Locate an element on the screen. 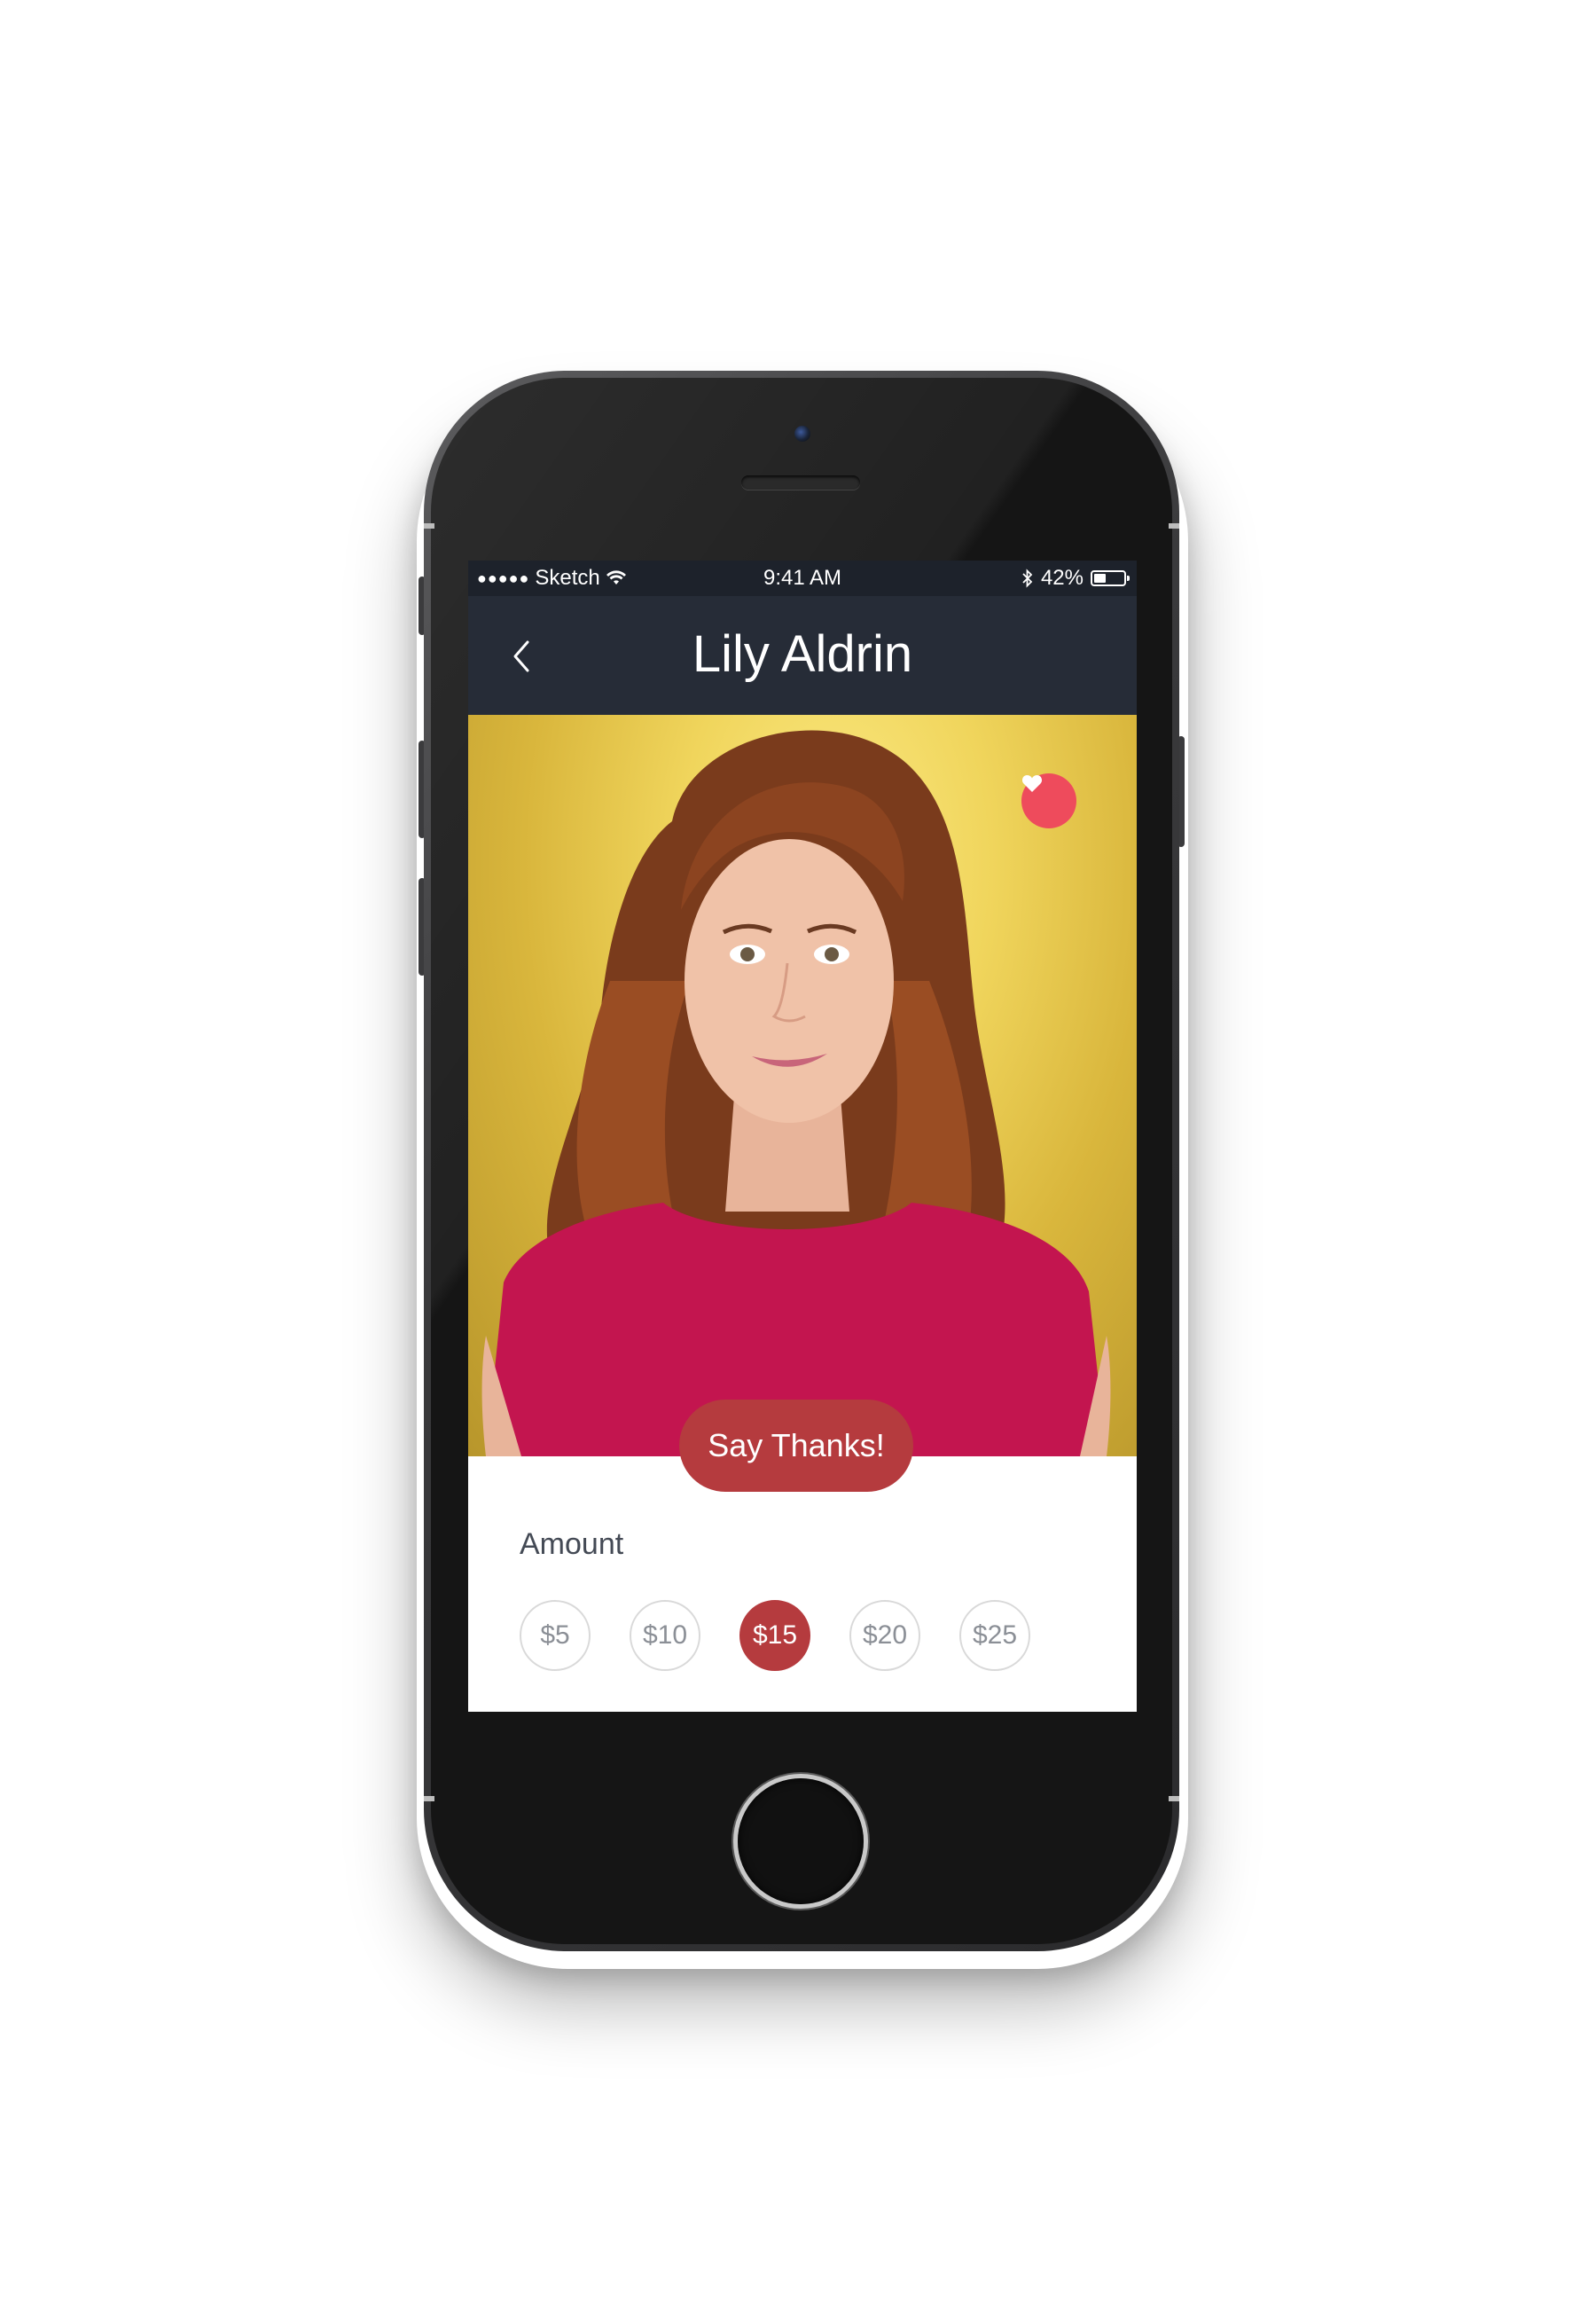  profile-photo is located at coordinates (803, 1085).